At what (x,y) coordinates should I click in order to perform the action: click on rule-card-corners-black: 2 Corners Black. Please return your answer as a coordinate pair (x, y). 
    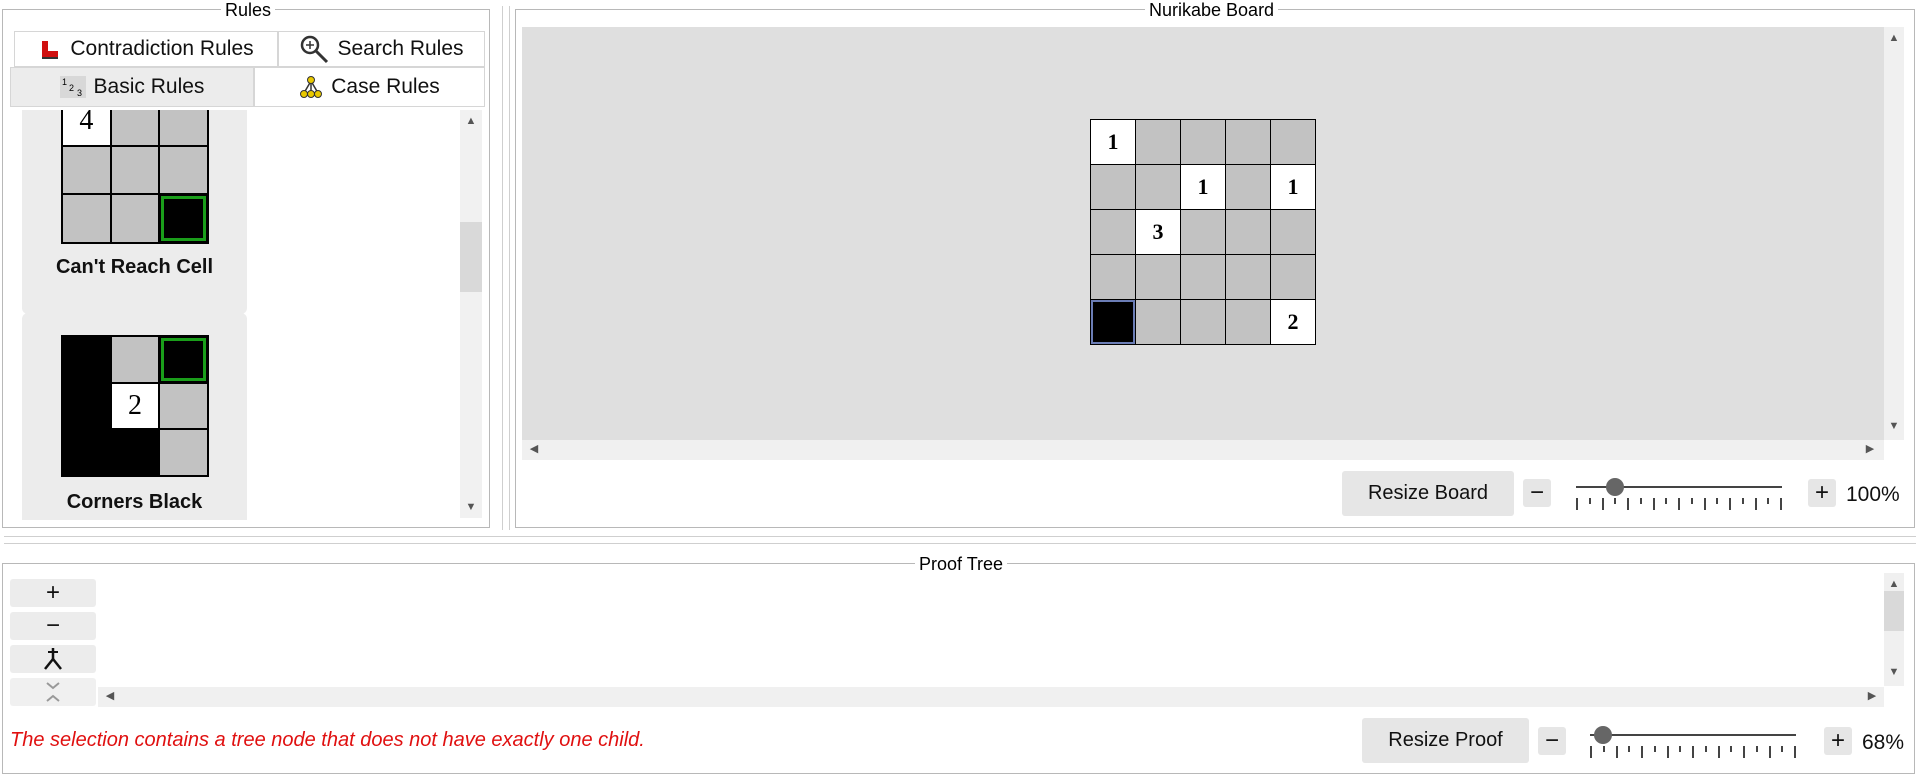
    Looking at the image, I should click on (134, 416).